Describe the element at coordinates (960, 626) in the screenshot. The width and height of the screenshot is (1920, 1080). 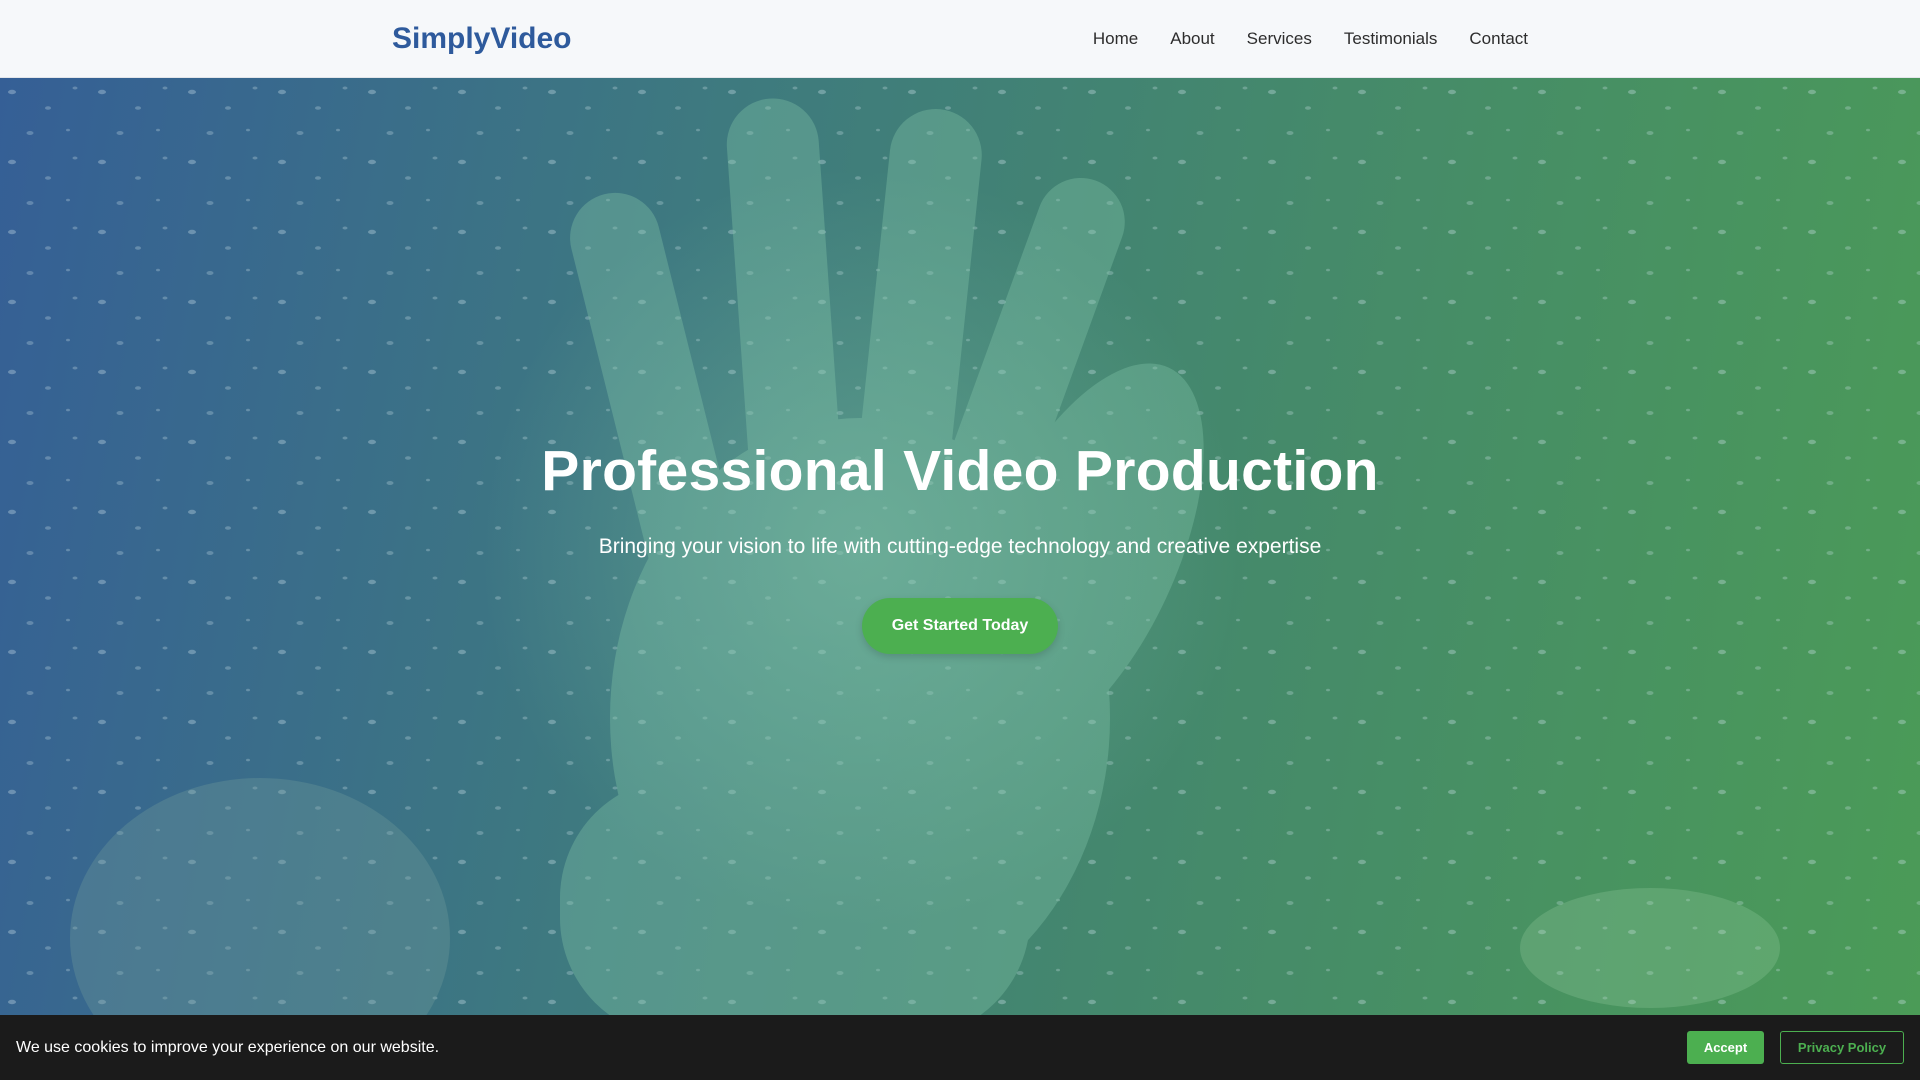
I see `get-started-button: Get Started Today` at that location.